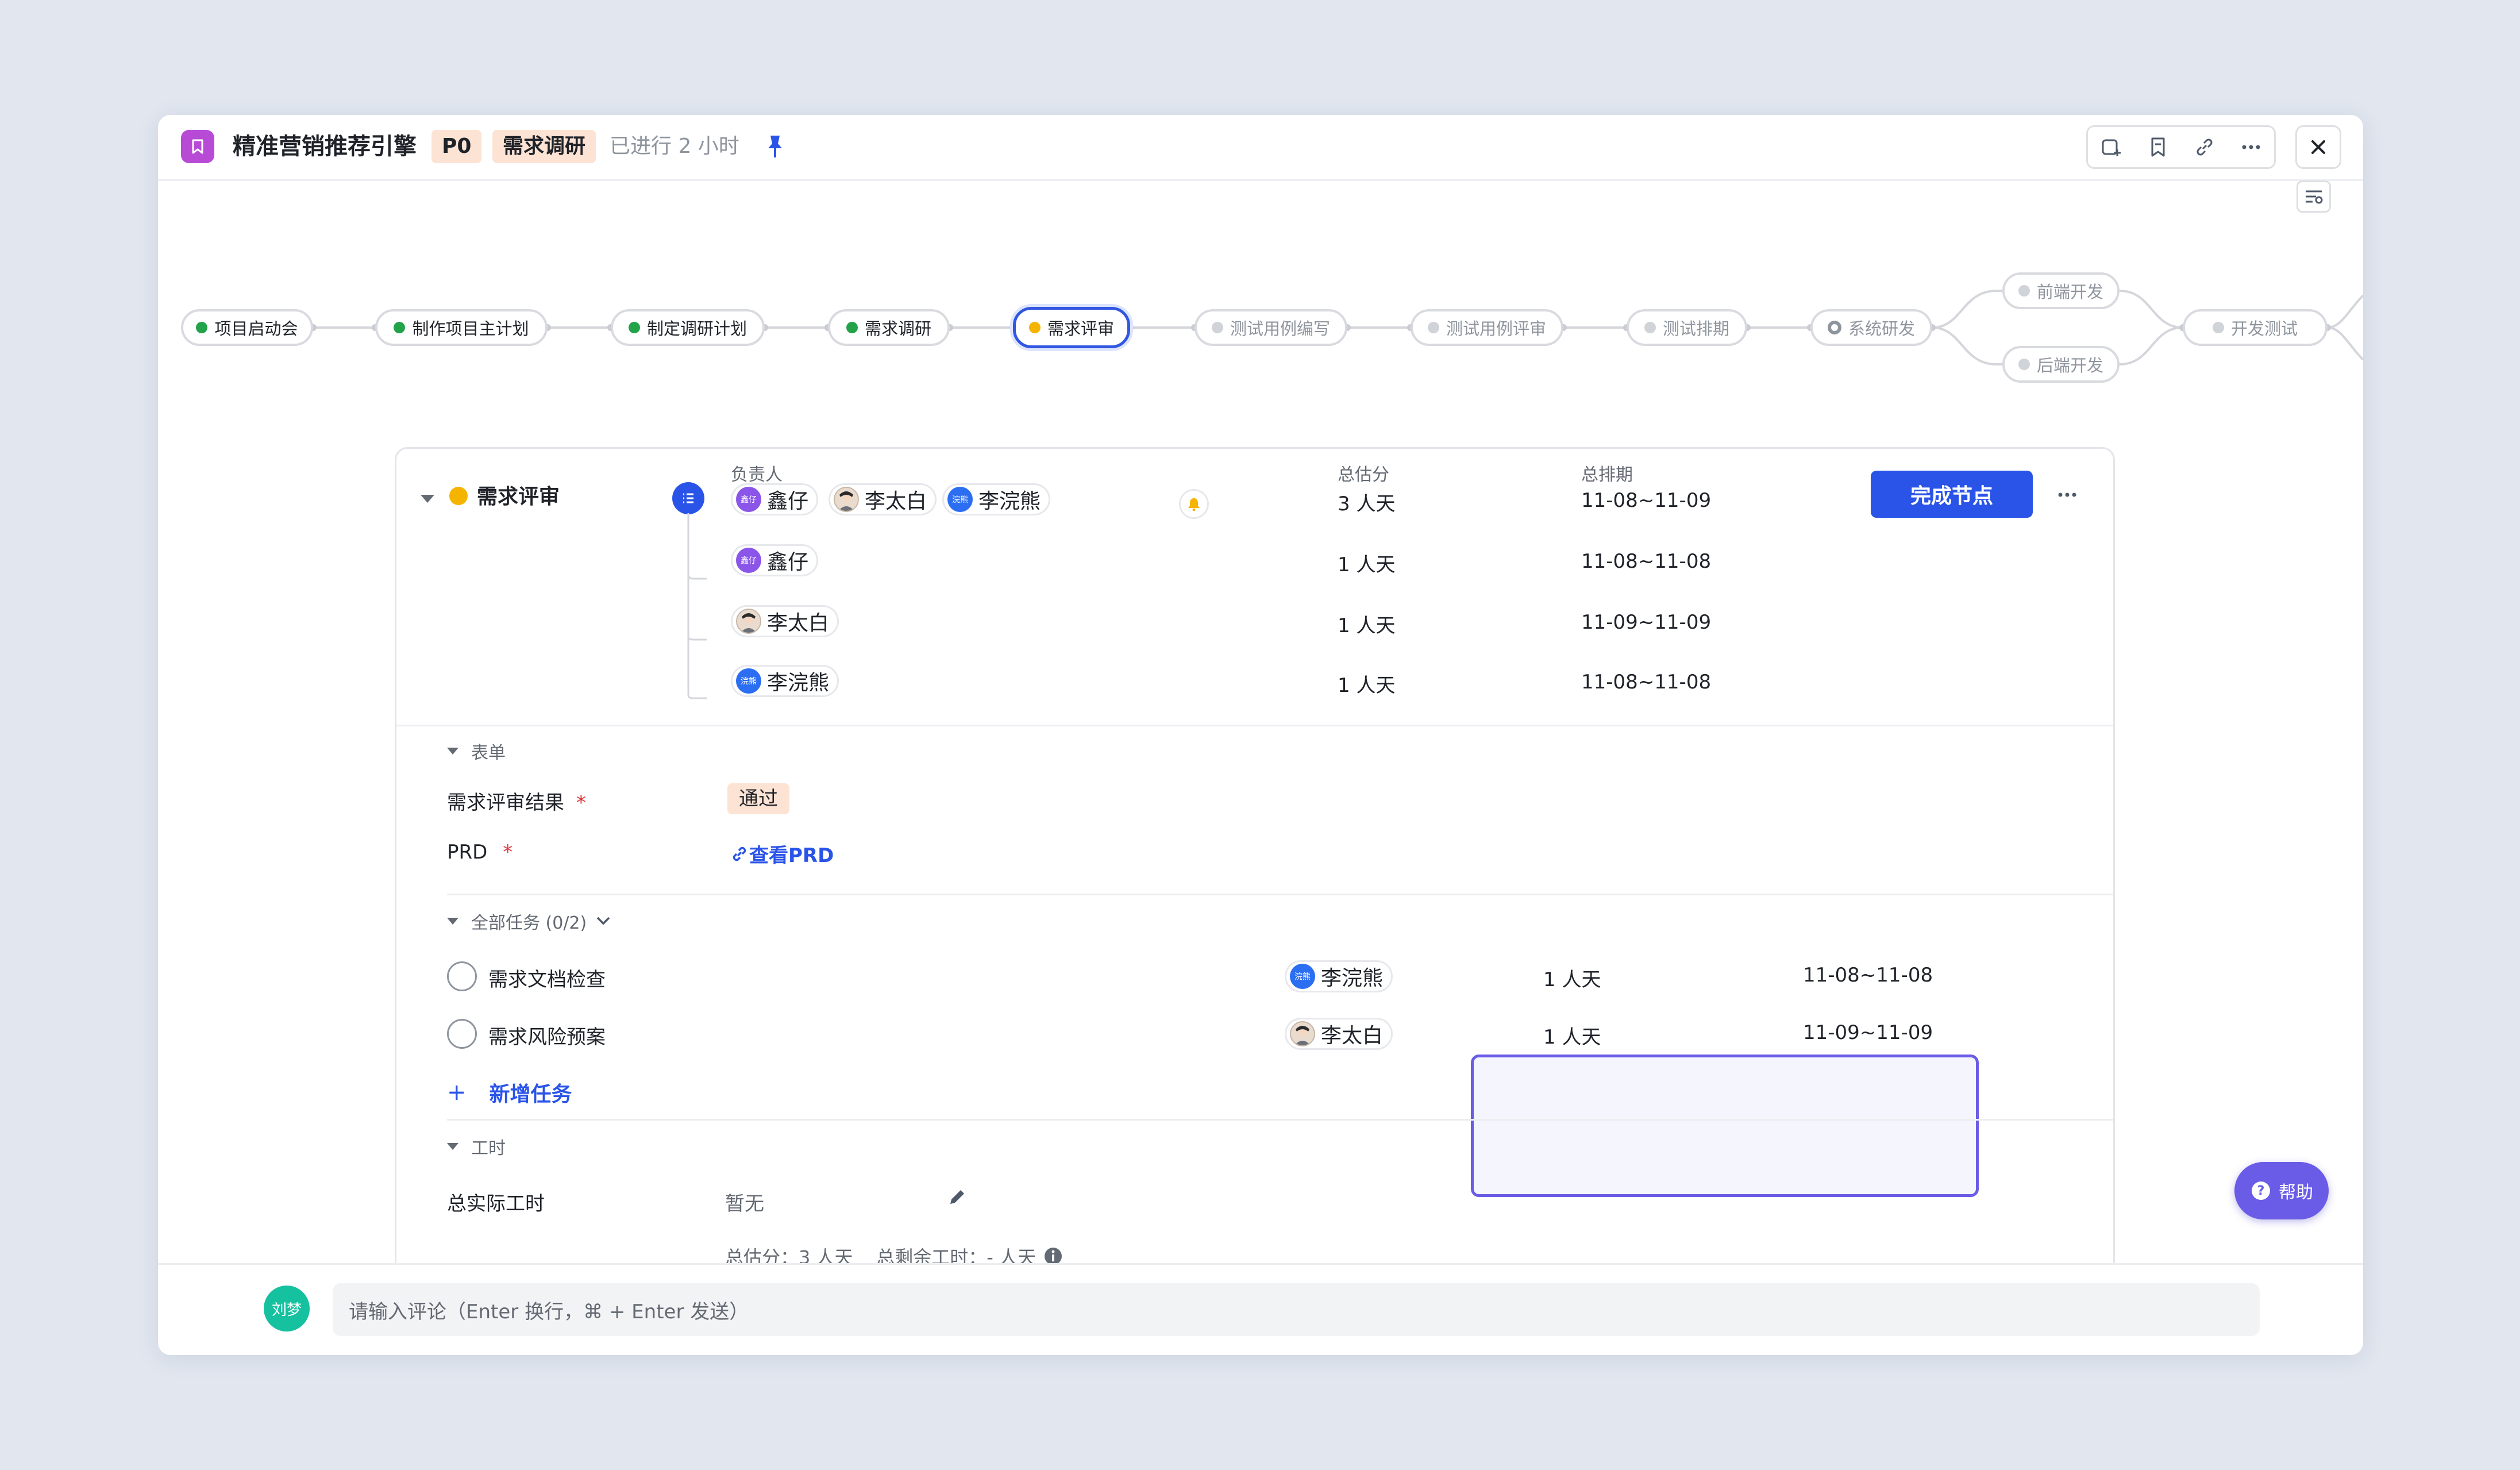  Describe the element at coordinates (782, 854) in the screenshot. I see `view-prd-link: 查看PRD` at that location.